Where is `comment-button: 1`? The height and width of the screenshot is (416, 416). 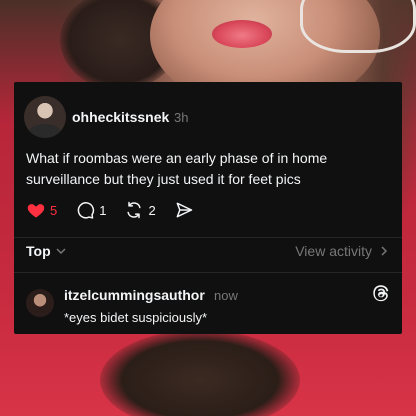 comment-button: 1 is located at coordinates (90, 210).